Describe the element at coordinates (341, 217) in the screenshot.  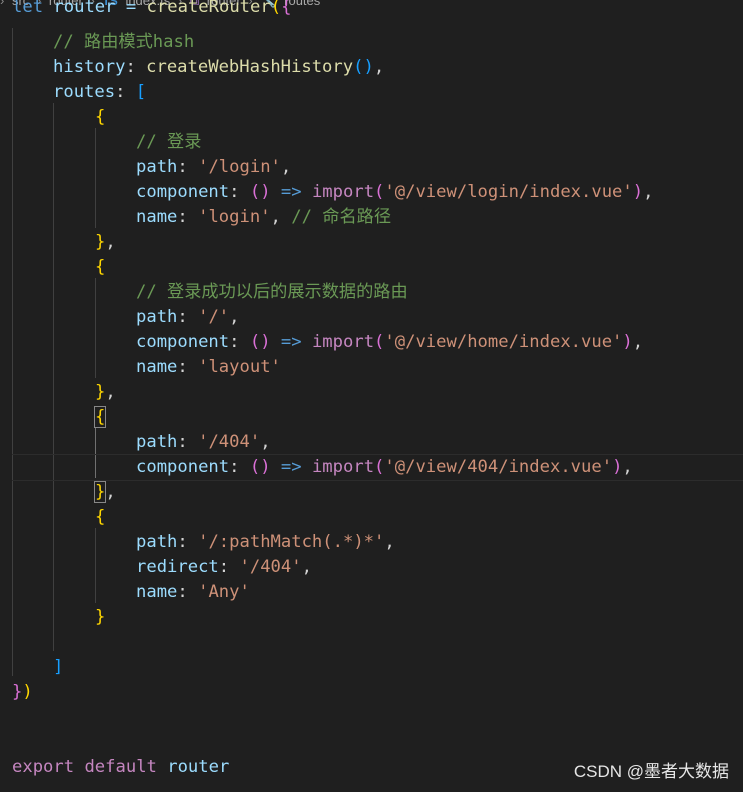
I see `comment-token: // 命名路径` at that location.